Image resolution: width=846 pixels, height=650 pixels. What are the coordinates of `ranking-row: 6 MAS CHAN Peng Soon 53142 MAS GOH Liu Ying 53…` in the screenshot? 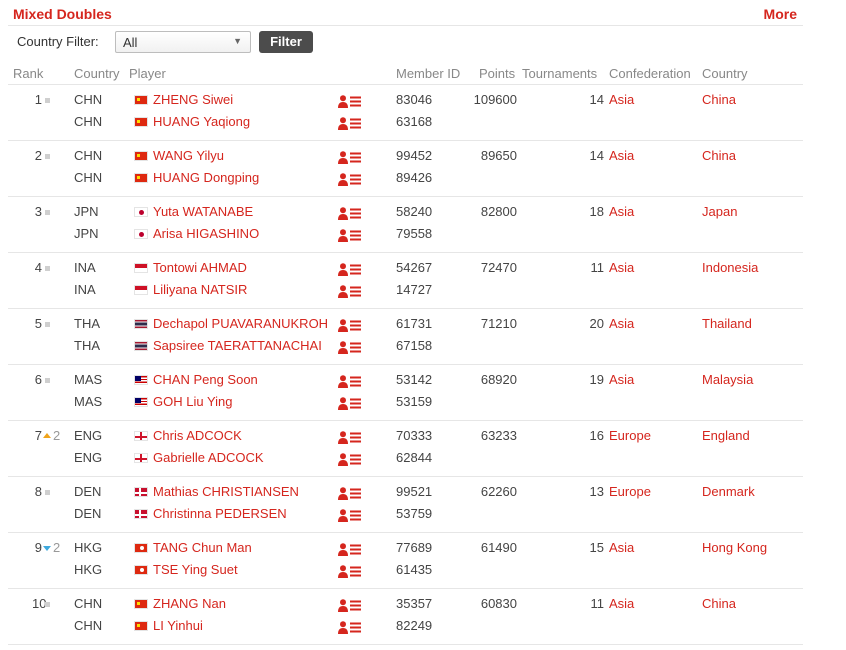 It's located at (405, 393).